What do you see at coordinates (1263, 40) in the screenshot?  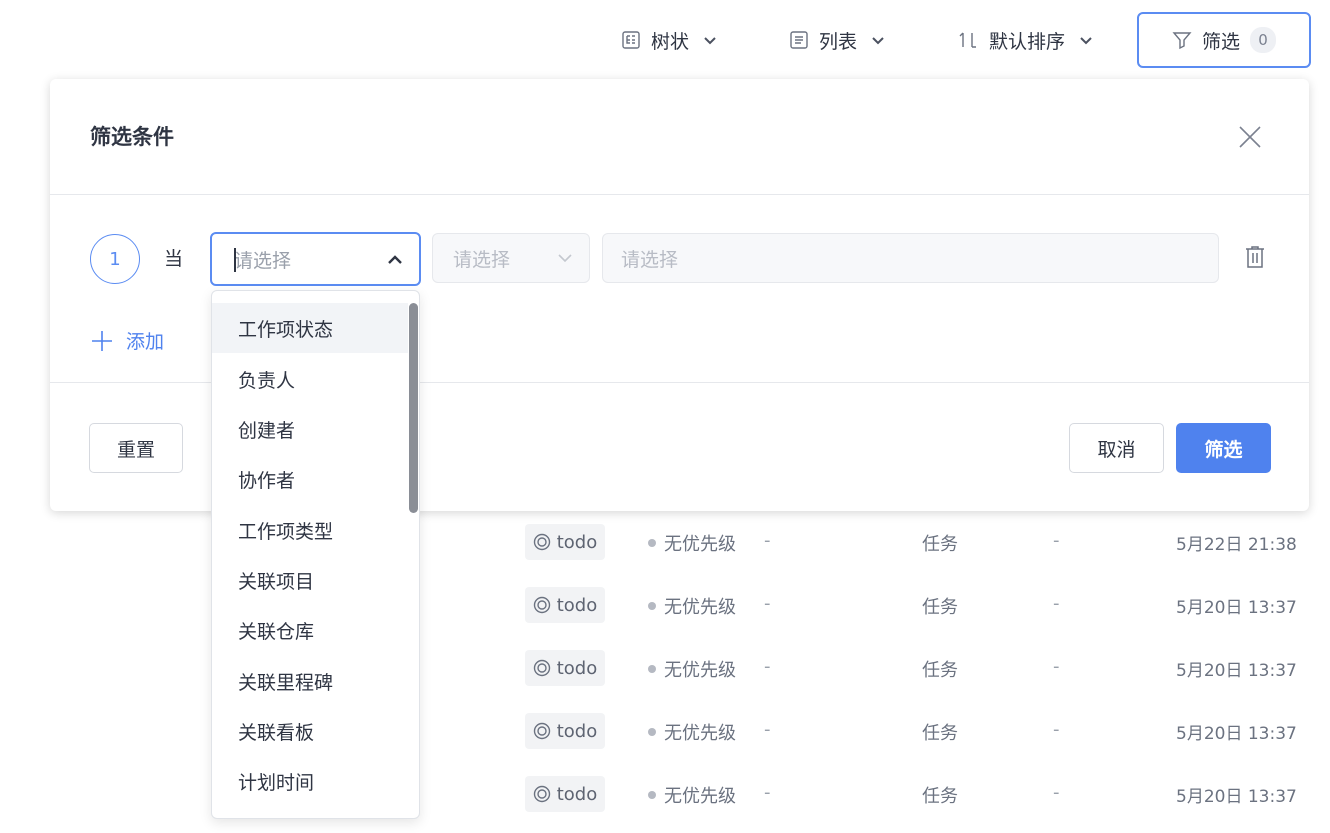 I see `filter-count-badge: 0` at bounding box center [1263, 40].